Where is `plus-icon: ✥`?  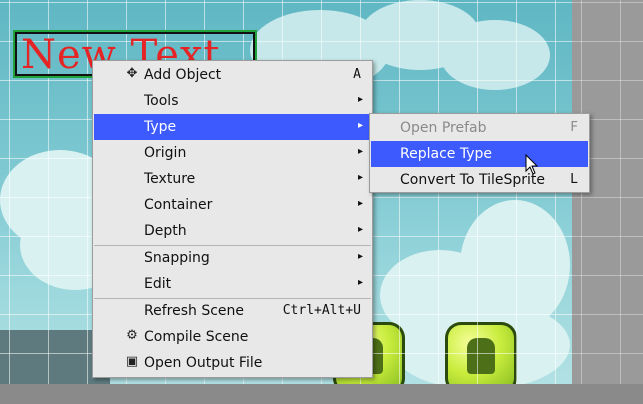
plus-icon: ✥ is located at coordinates (132, 73).